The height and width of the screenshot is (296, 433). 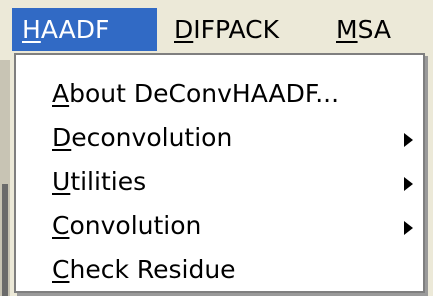 I want to click on menu-msa-hotkey: M, so click(x=347, y=29).